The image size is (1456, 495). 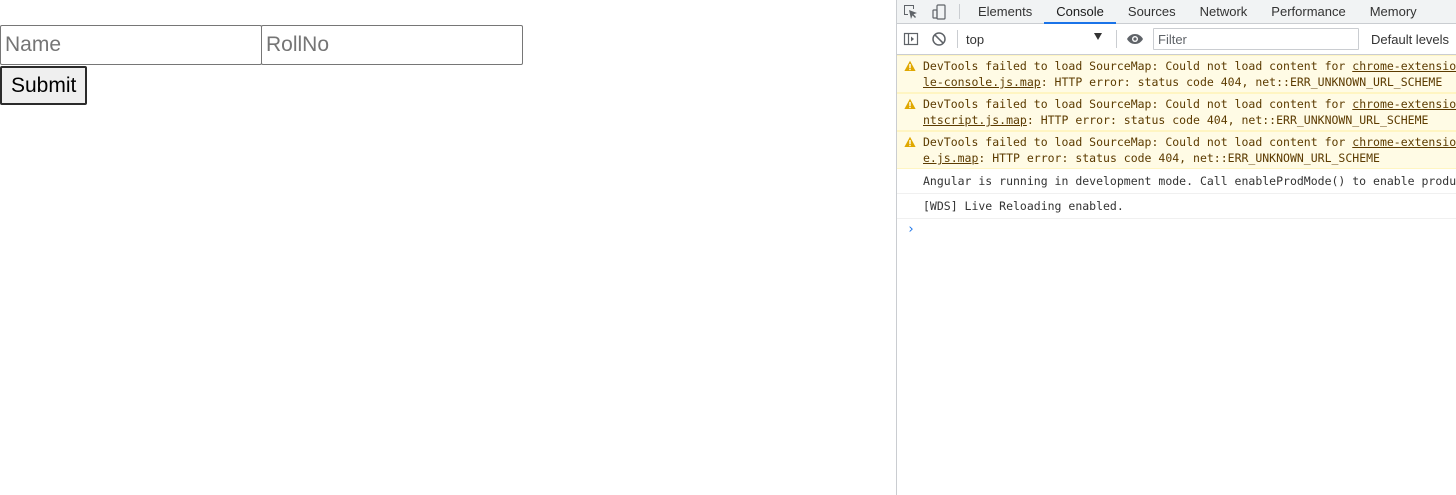 What do you see at coordinates (959, 11) in the screenshot?
I see `tab-separator` at bounding box center [959, 11].